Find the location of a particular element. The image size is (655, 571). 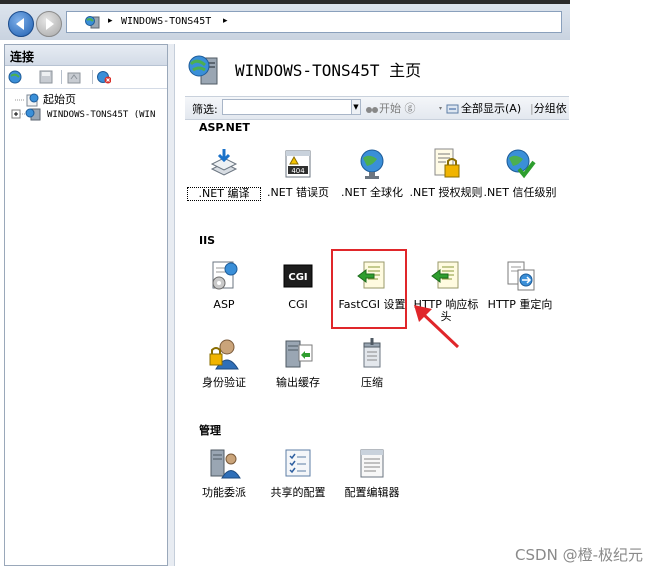

feature-compression: 压缩 is located at coordinates (372, 363).